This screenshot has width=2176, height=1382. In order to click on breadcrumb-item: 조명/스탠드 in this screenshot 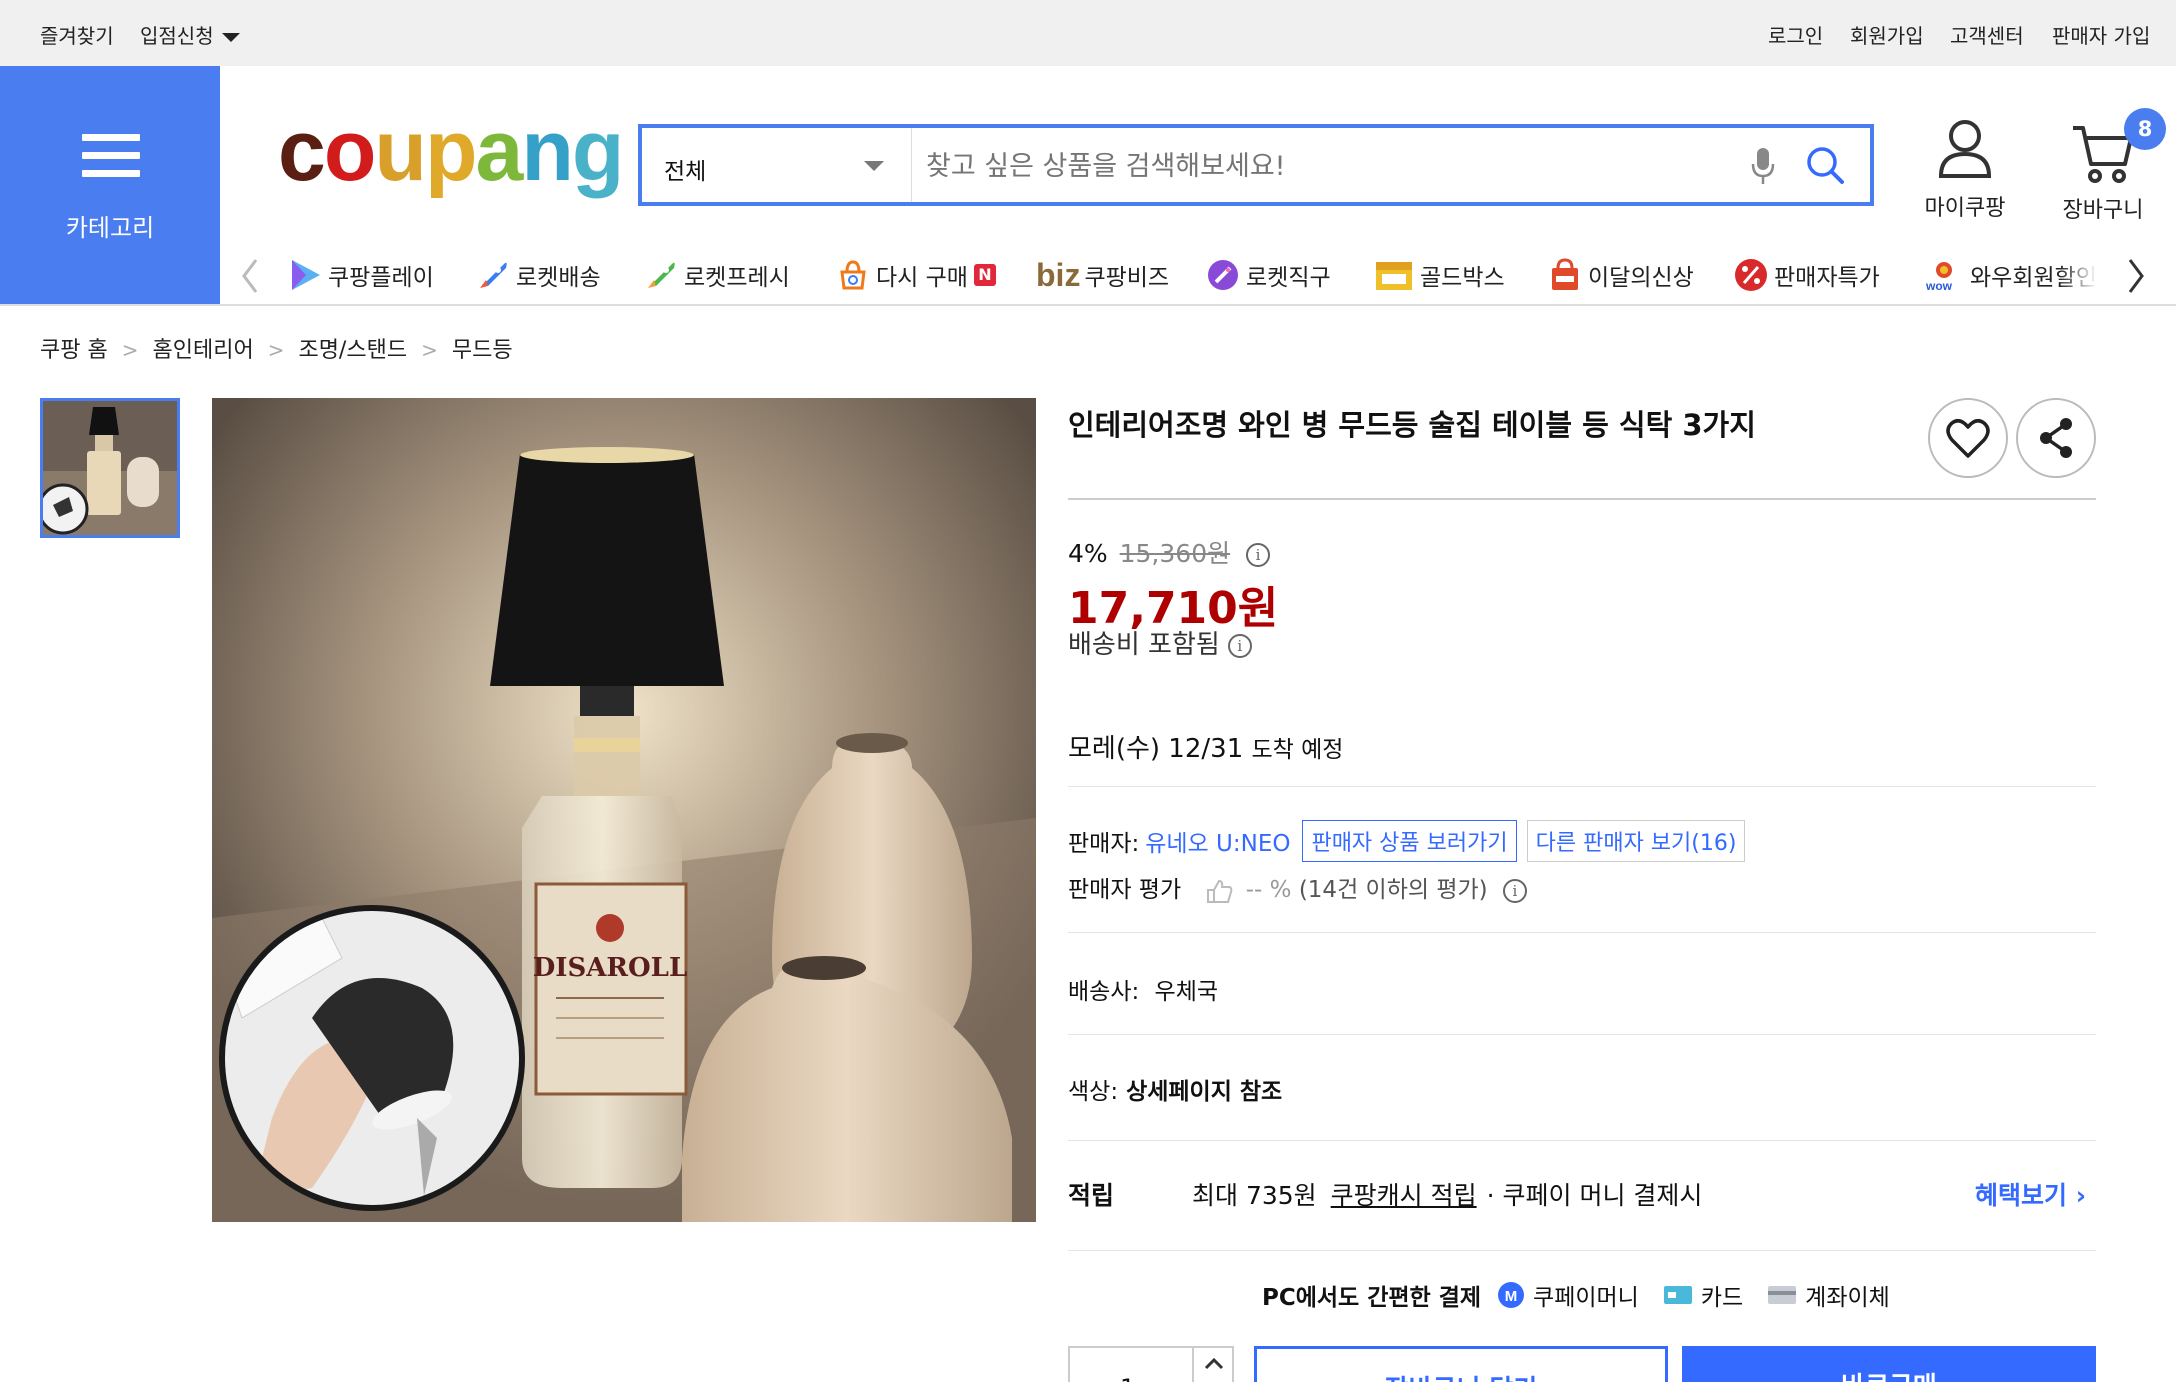, I will do `click(352, 350)`.